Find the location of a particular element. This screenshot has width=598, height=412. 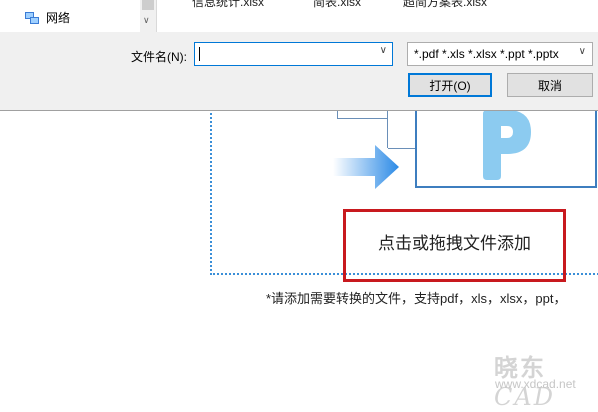

nav-item-label: 网络 is located at coordinates (58, 18).